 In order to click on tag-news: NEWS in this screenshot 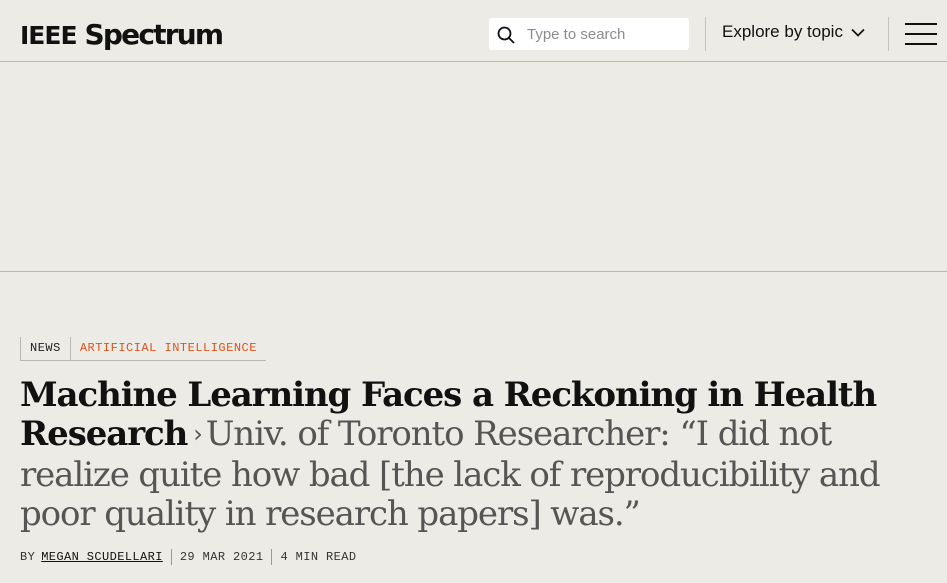, I will do `click(45, 349)`.